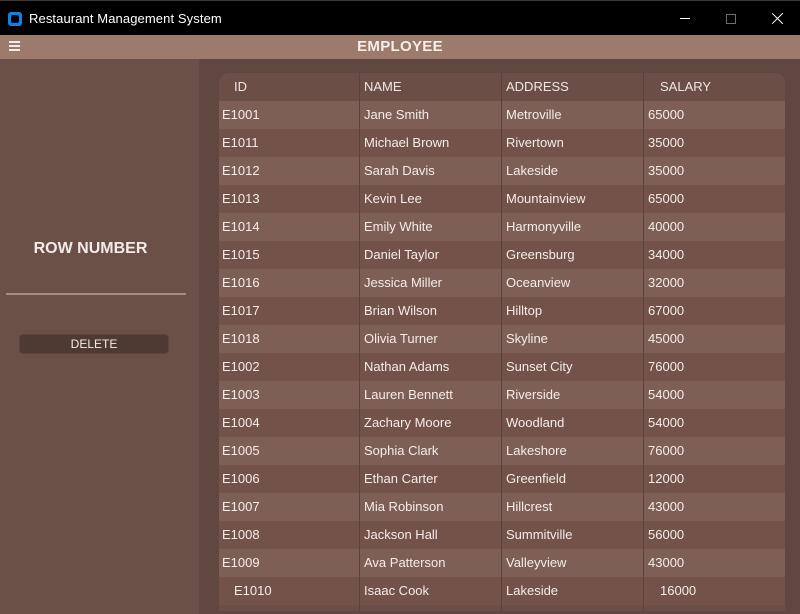 The width and height of the screenshot is (800, 614). I want to click on table-row: E1010 Isaac Cook Lakeside 16000, so click(502, 591).